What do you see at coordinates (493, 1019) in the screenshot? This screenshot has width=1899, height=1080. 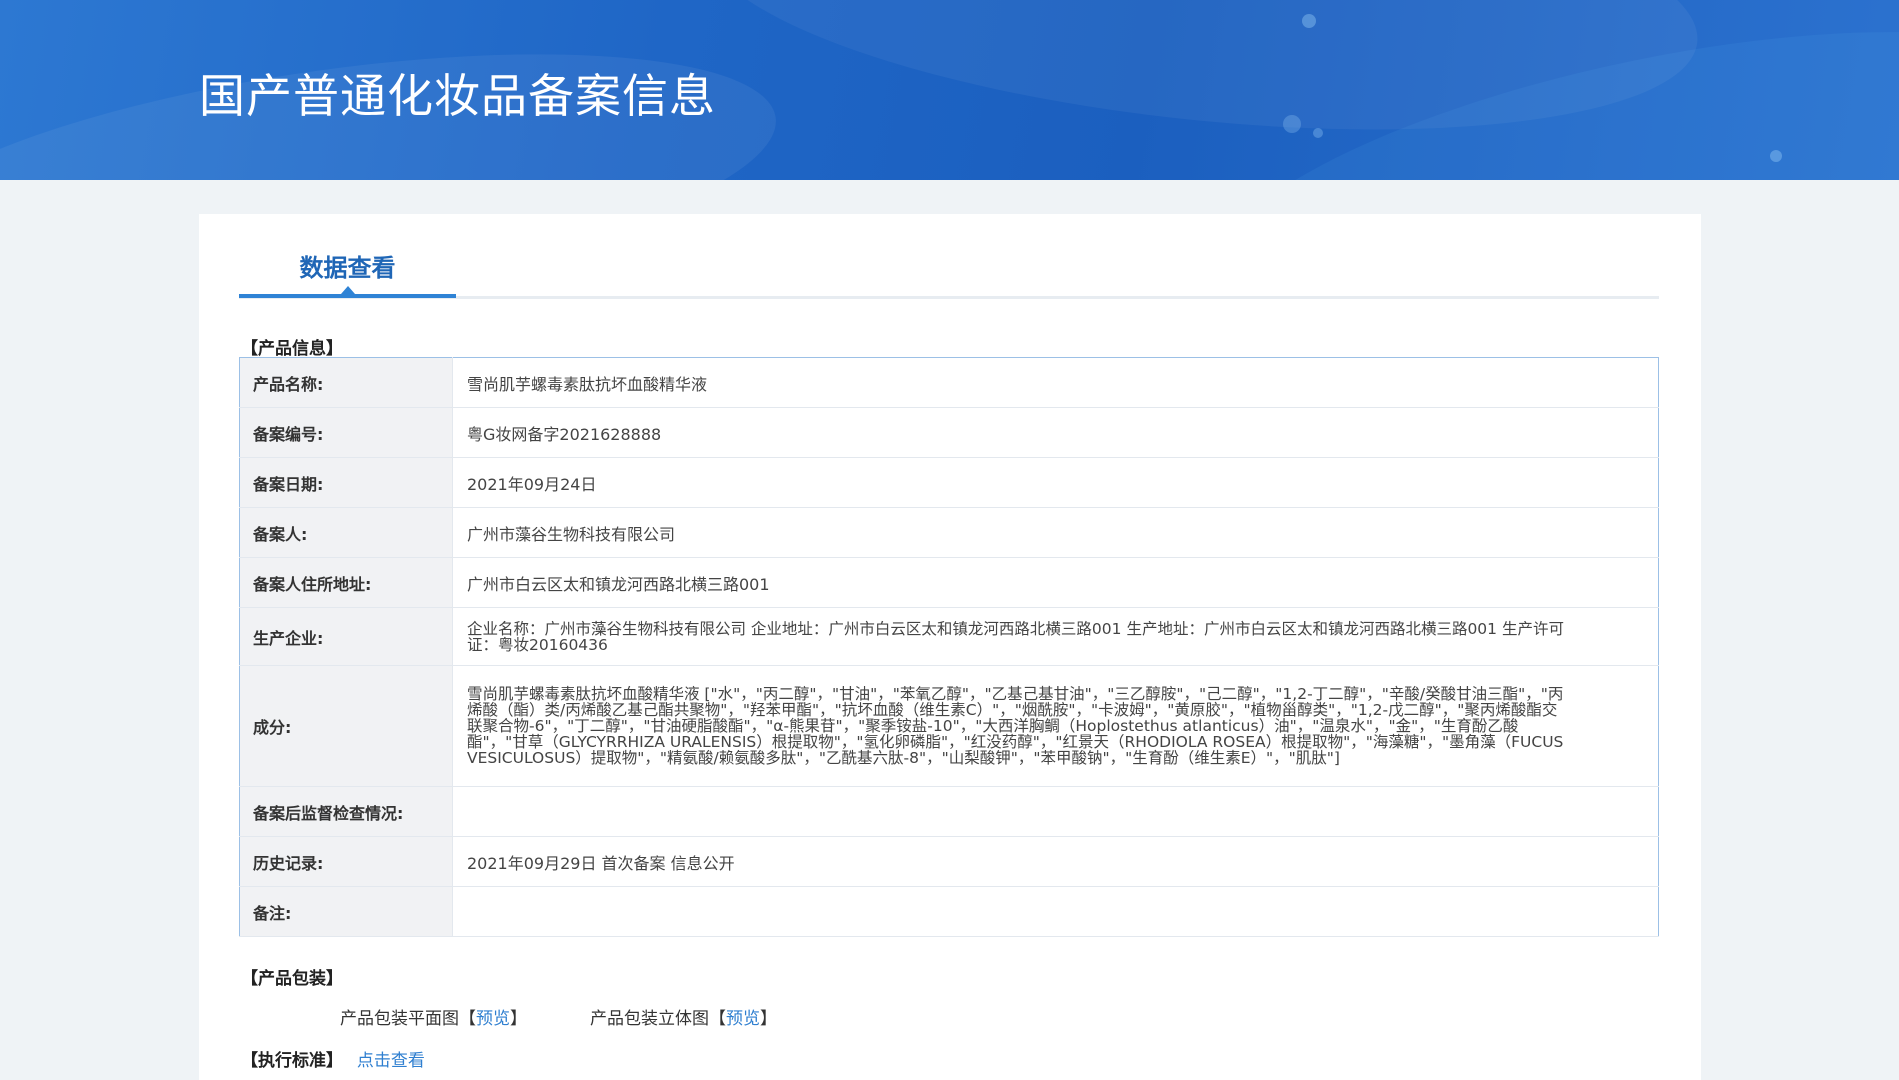 I see `preview-flat-link: 预览` at bounding box center [493, 1019].